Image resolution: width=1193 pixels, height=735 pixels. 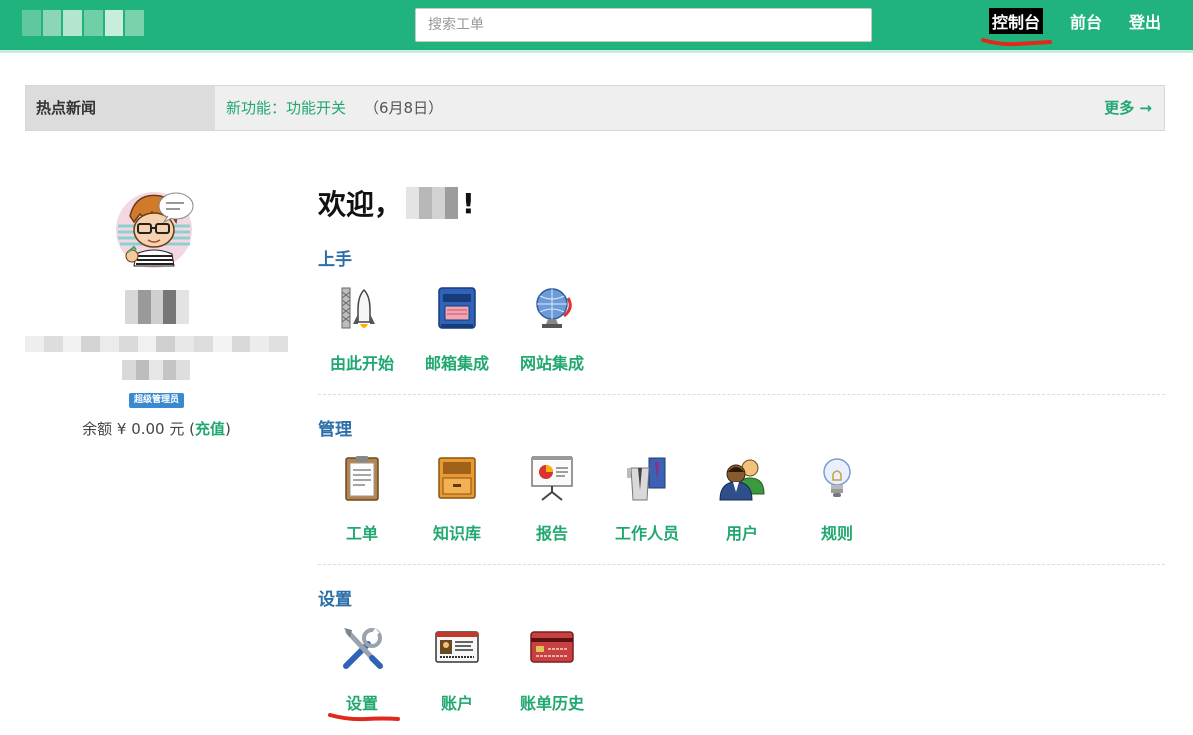 What do you see at coordinates (837, 499) in the screenshot?
I see `tile-rules: 规则` at bounding box center [837, 499].